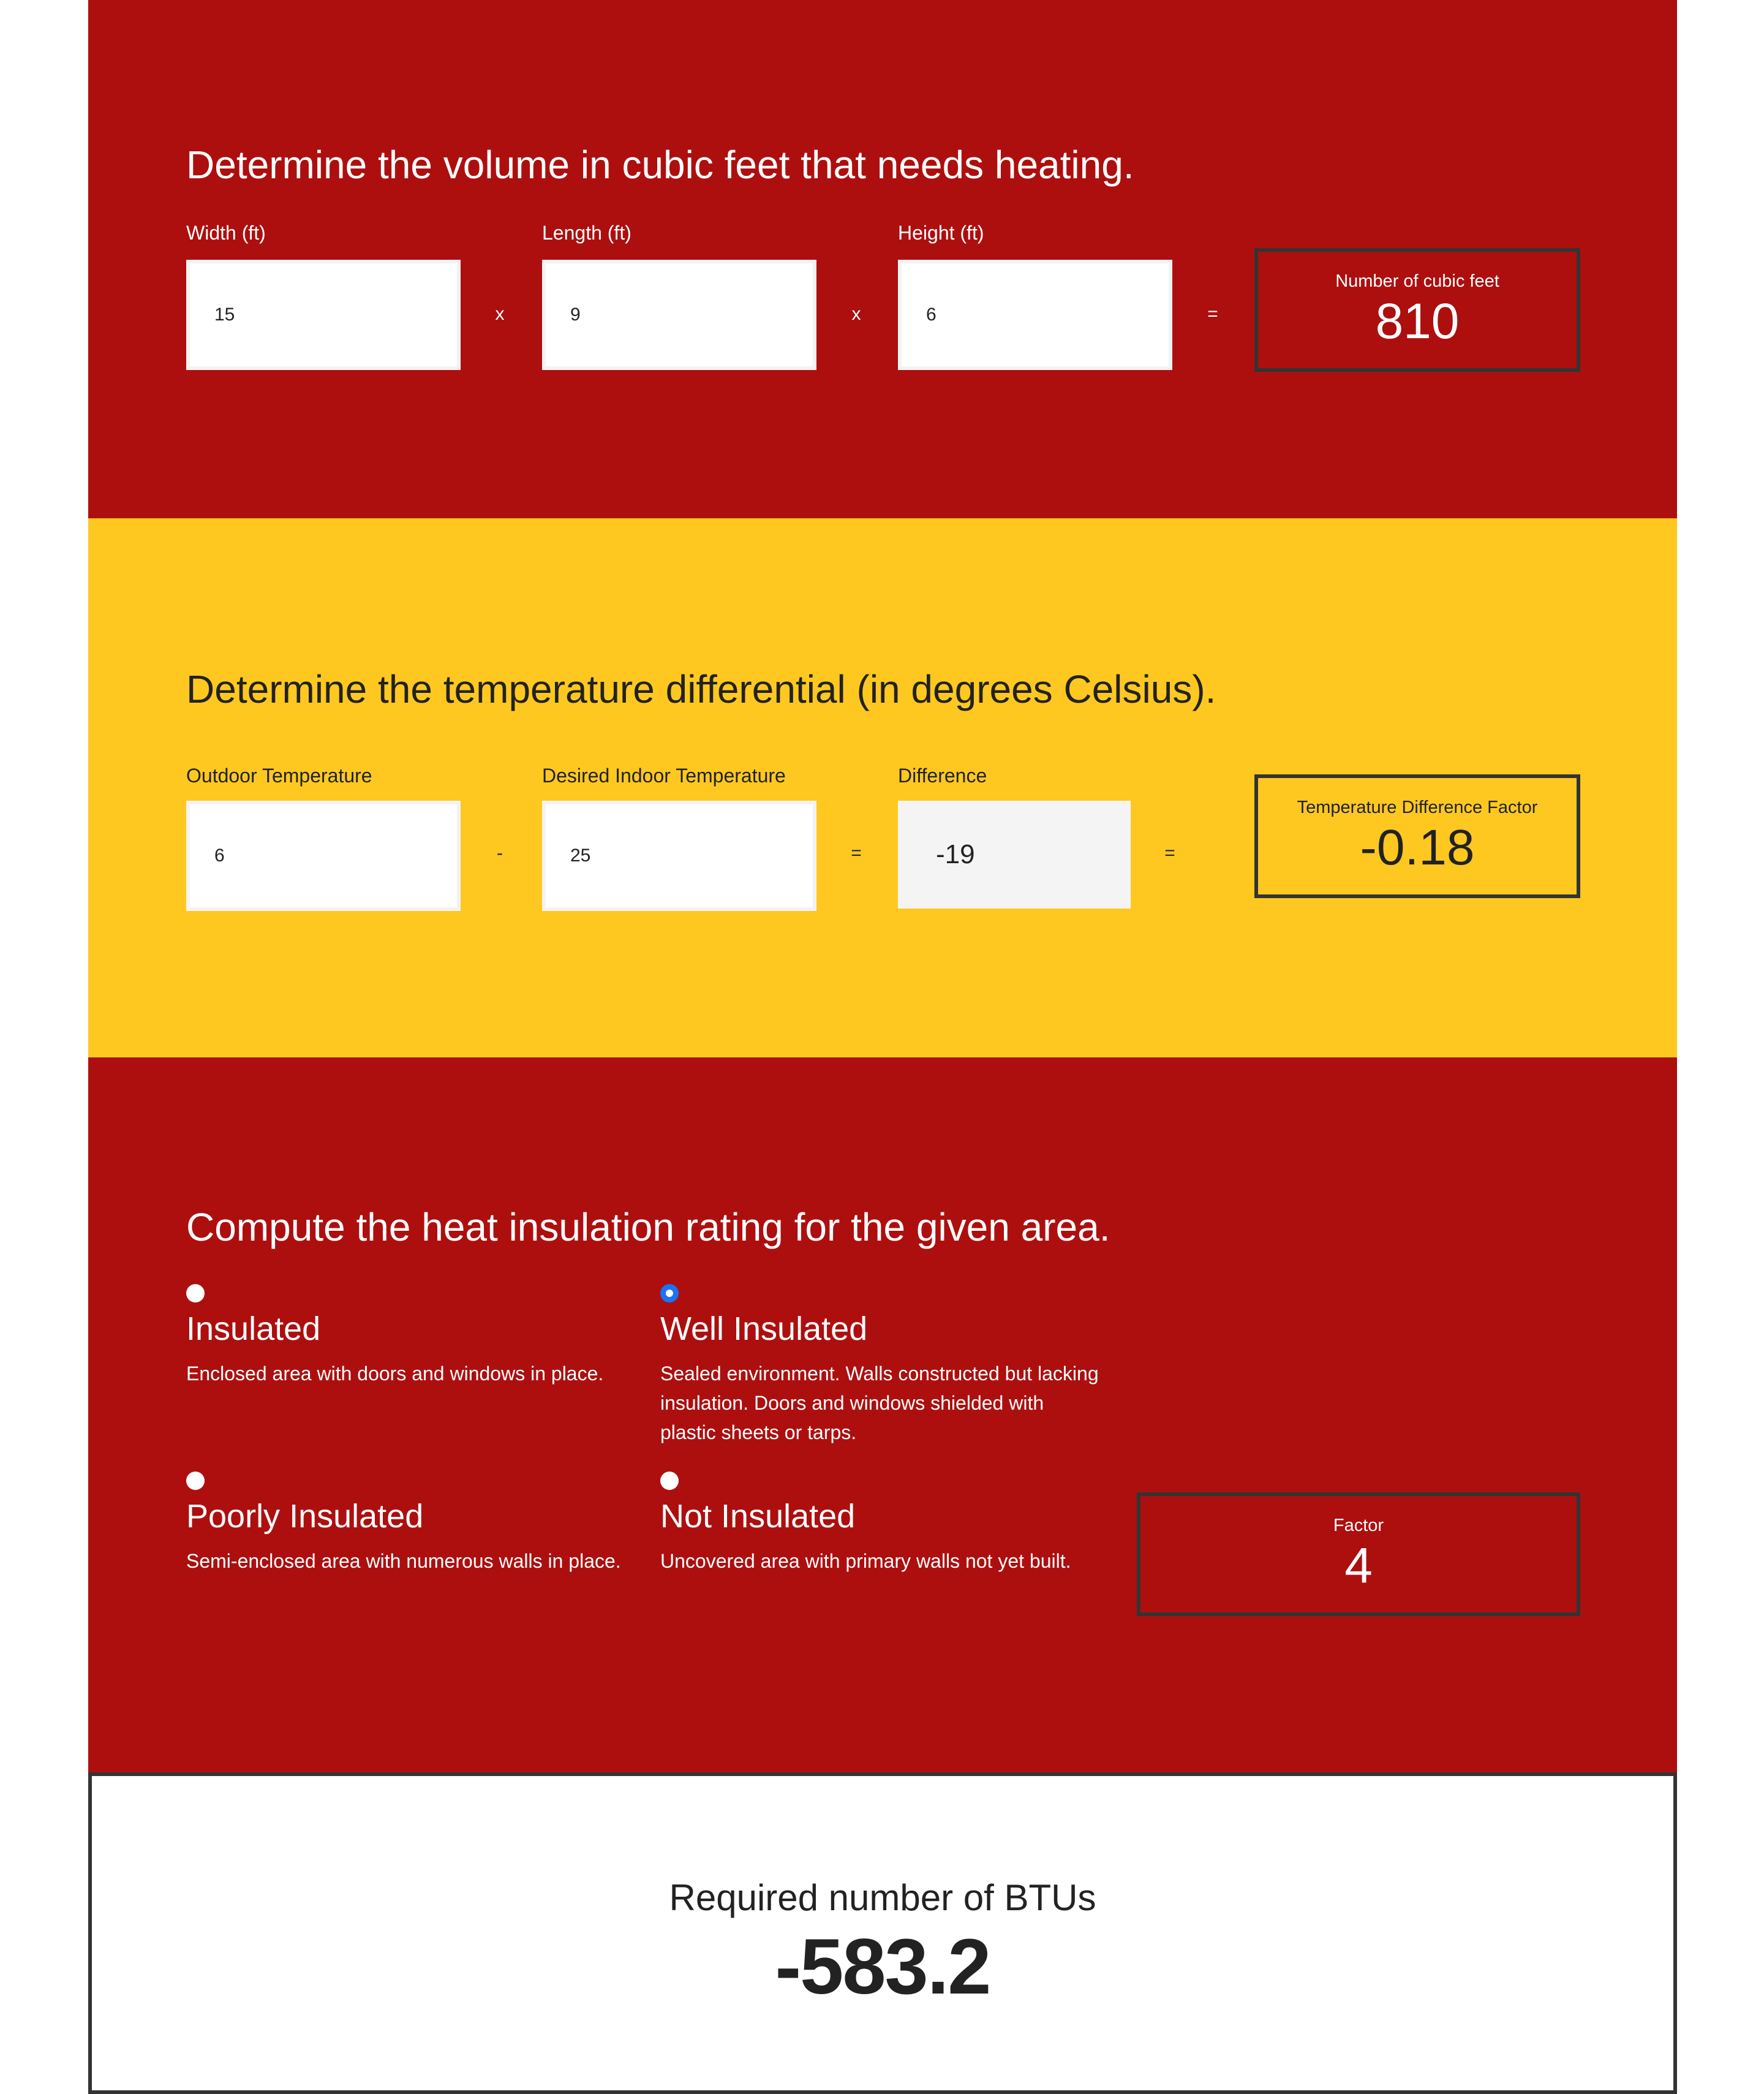 Image resolution: width=1764 pixels, height=2094 pixels. What do you see at coordinates (1213, 314) in the screenshot?
I see `equals-operator: =` at bounding box center [1213, 314].